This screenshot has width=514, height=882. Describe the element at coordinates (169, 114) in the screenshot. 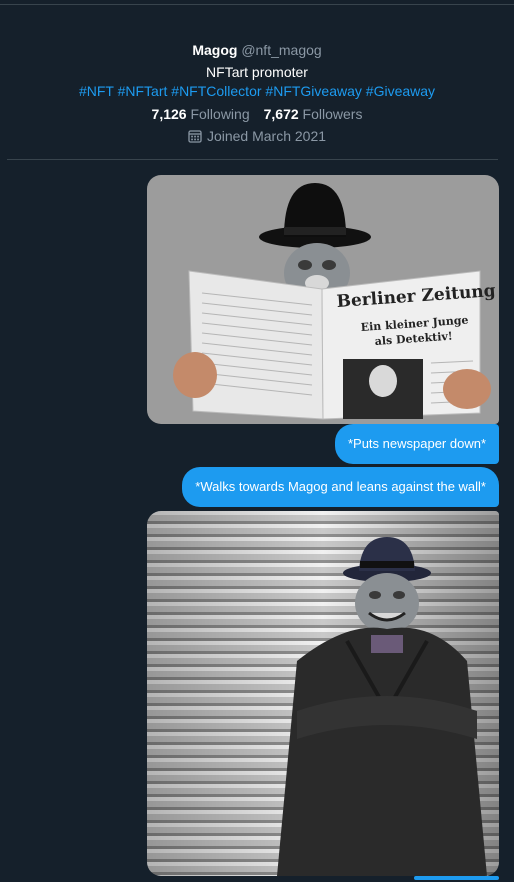

I see `following-count: 7,126` at that location.